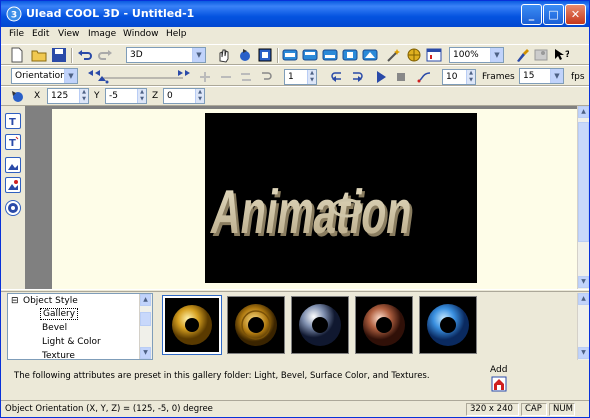  I want to click on gallery-thumb-gold-ring, so click(256, 325).